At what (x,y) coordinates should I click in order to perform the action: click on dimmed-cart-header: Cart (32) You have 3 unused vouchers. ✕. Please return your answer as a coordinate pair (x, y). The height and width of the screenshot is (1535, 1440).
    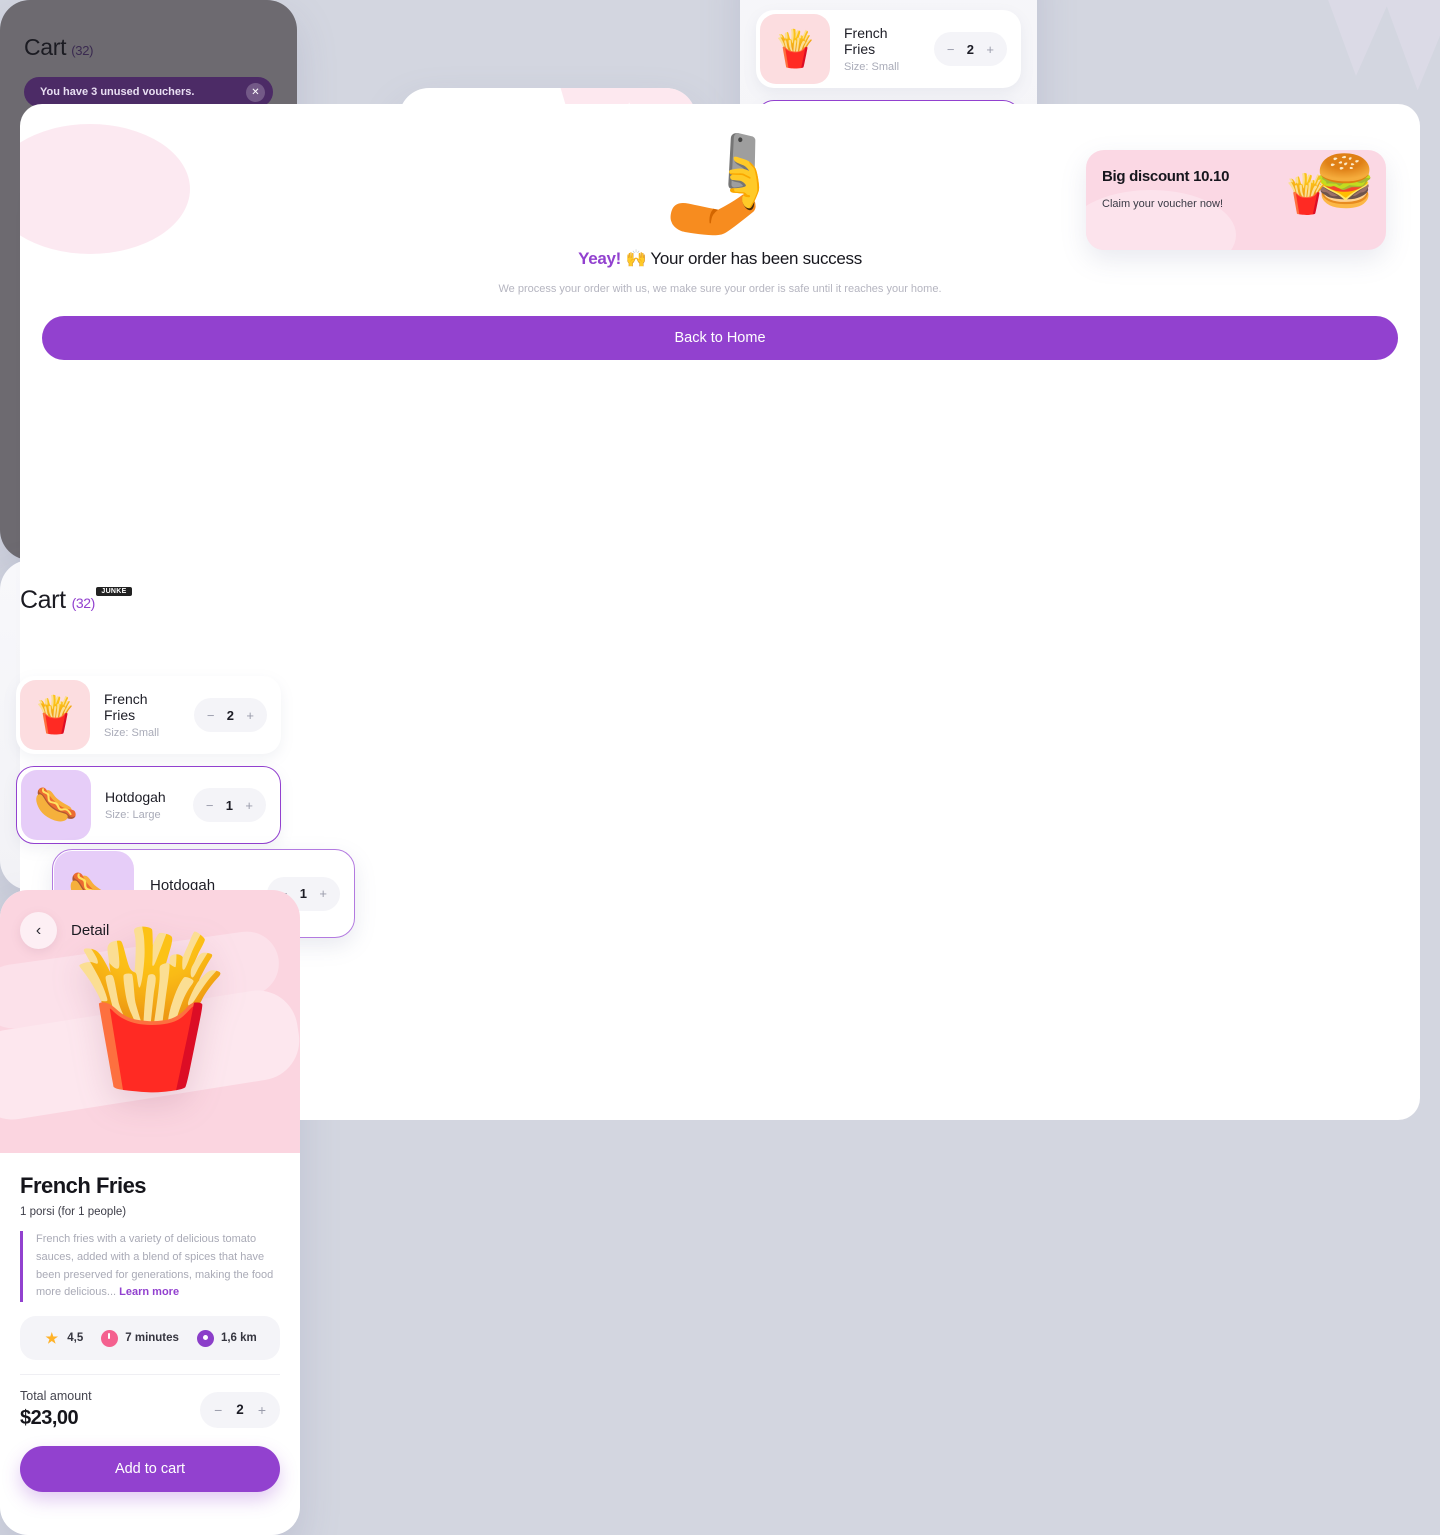
    Looking at the image, I should click on (148, 53).